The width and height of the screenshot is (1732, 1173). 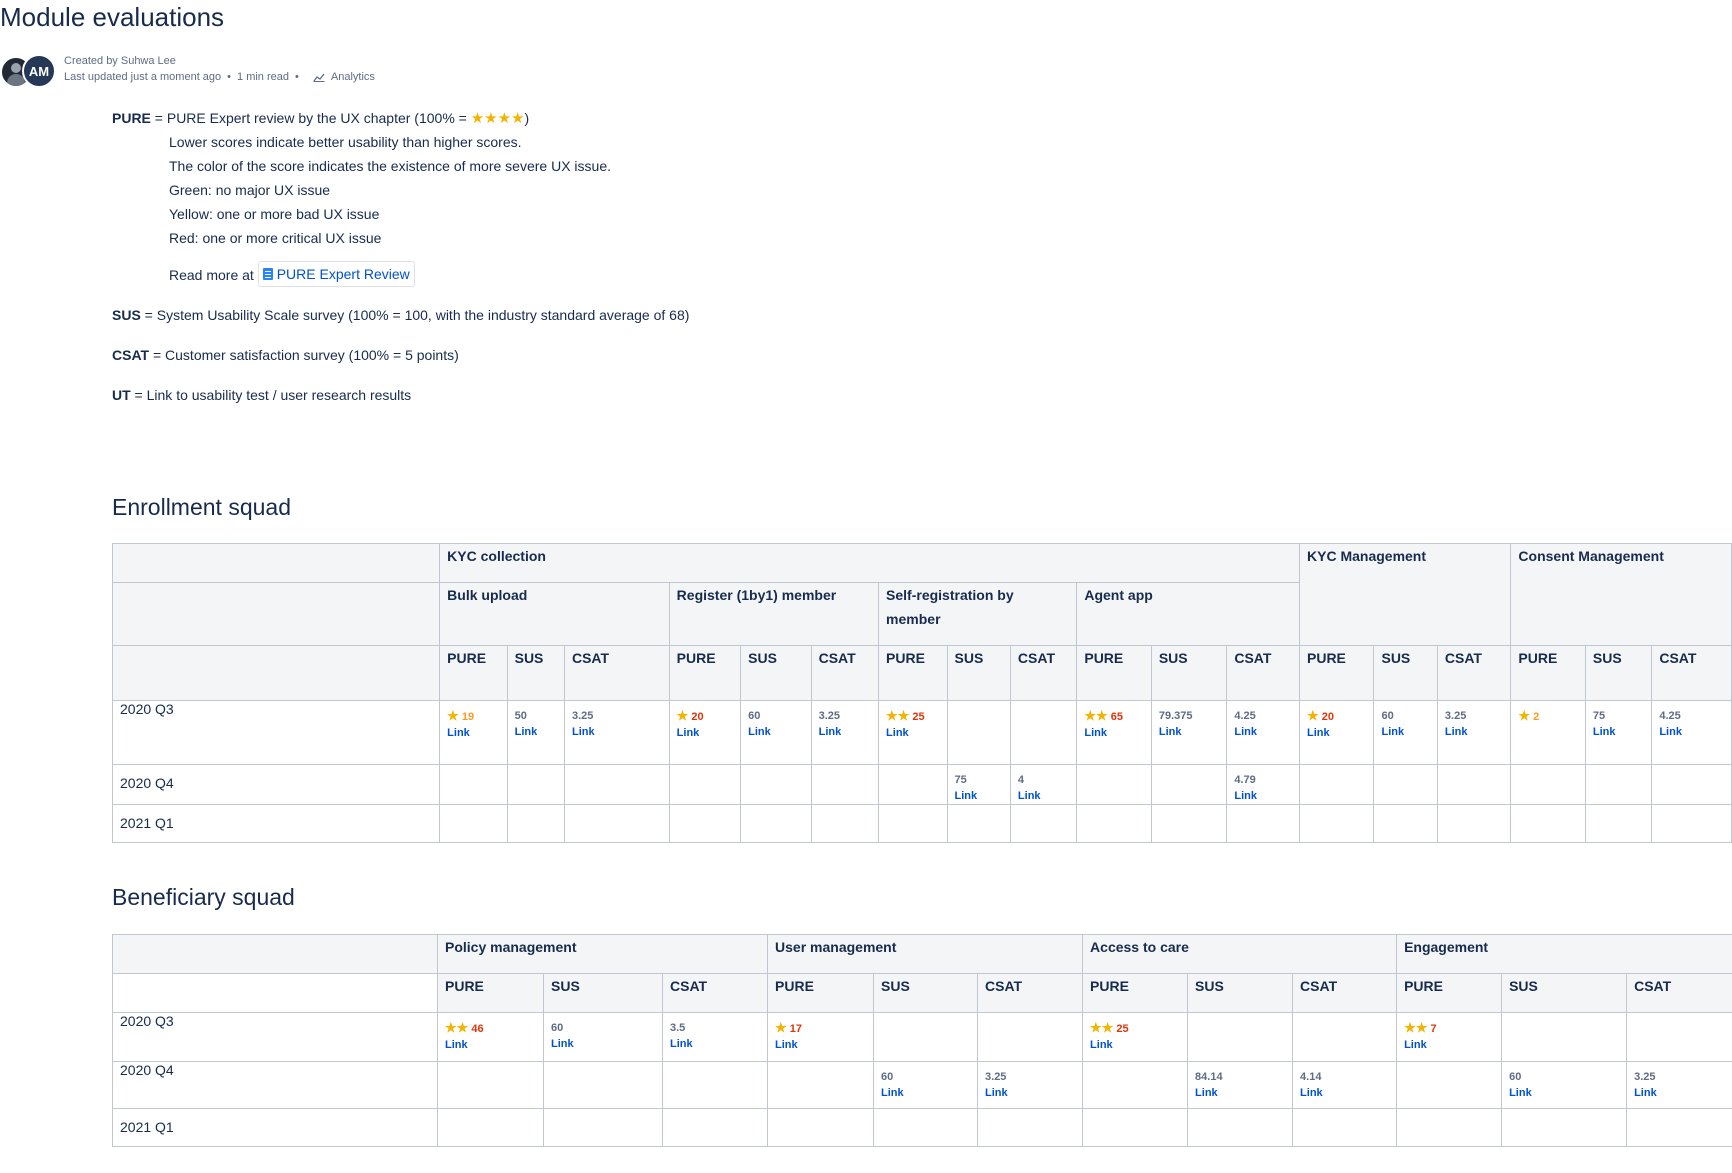 I want to click on analytics-icon, so click(x=319, y=77).